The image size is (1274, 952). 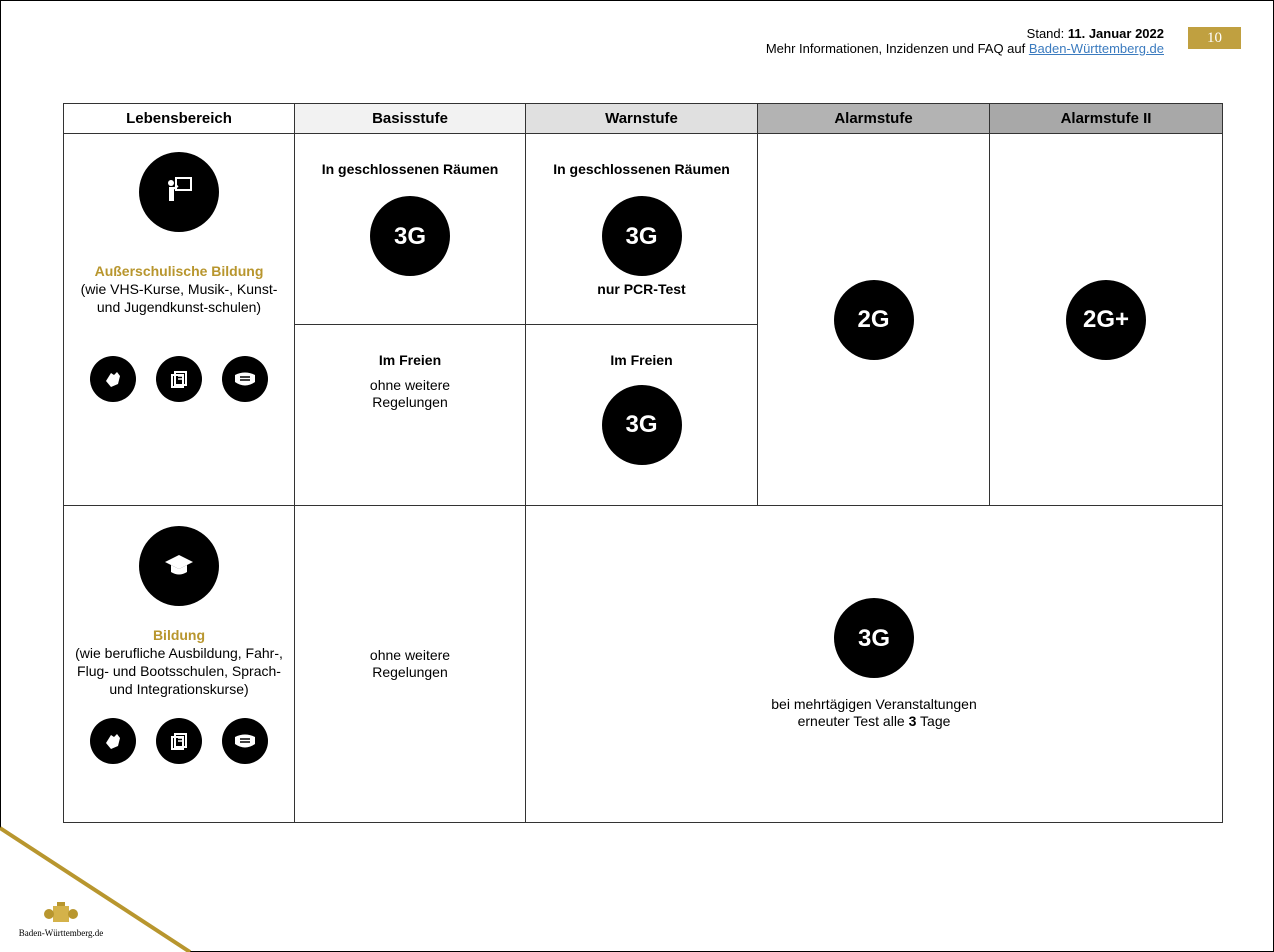 What do you see at coordinates (1214, 38) in the screenshot?
I see `page-number: 10` at bounding box center [1214, 38].